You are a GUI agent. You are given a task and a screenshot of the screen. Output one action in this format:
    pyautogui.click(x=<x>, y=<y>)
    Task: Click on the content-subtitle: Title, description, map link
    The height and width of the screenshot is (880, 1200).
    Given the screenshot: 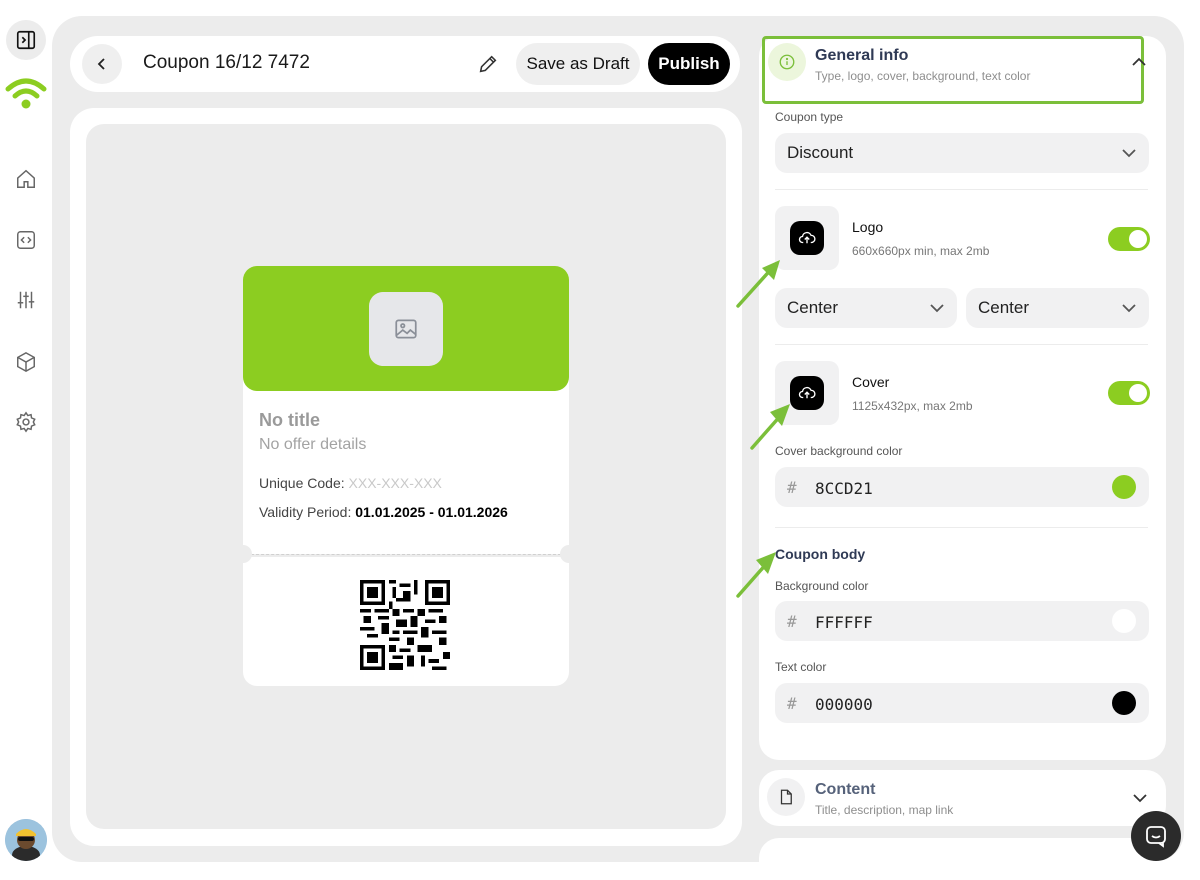 What is the action you would take?
    pyautogui.click(x=884, y=810)
    